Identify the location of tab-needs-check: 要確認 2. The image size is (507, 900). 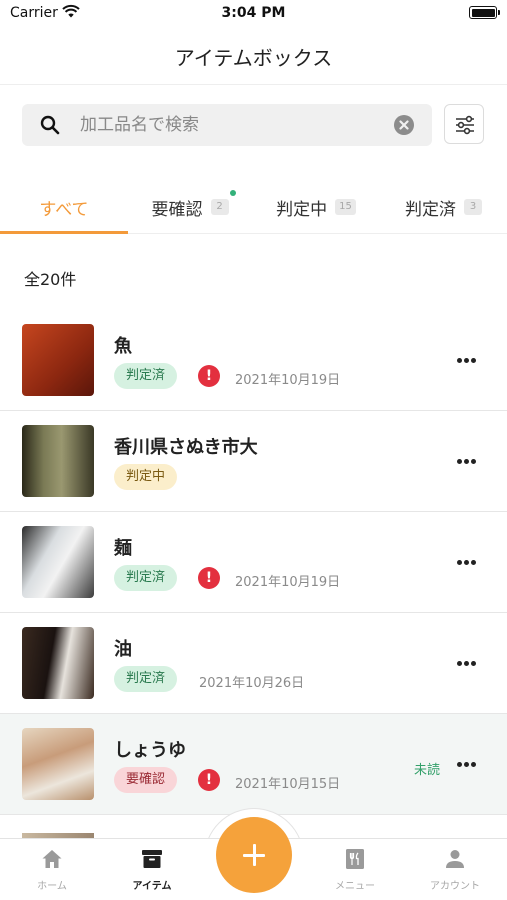
(190, 207).